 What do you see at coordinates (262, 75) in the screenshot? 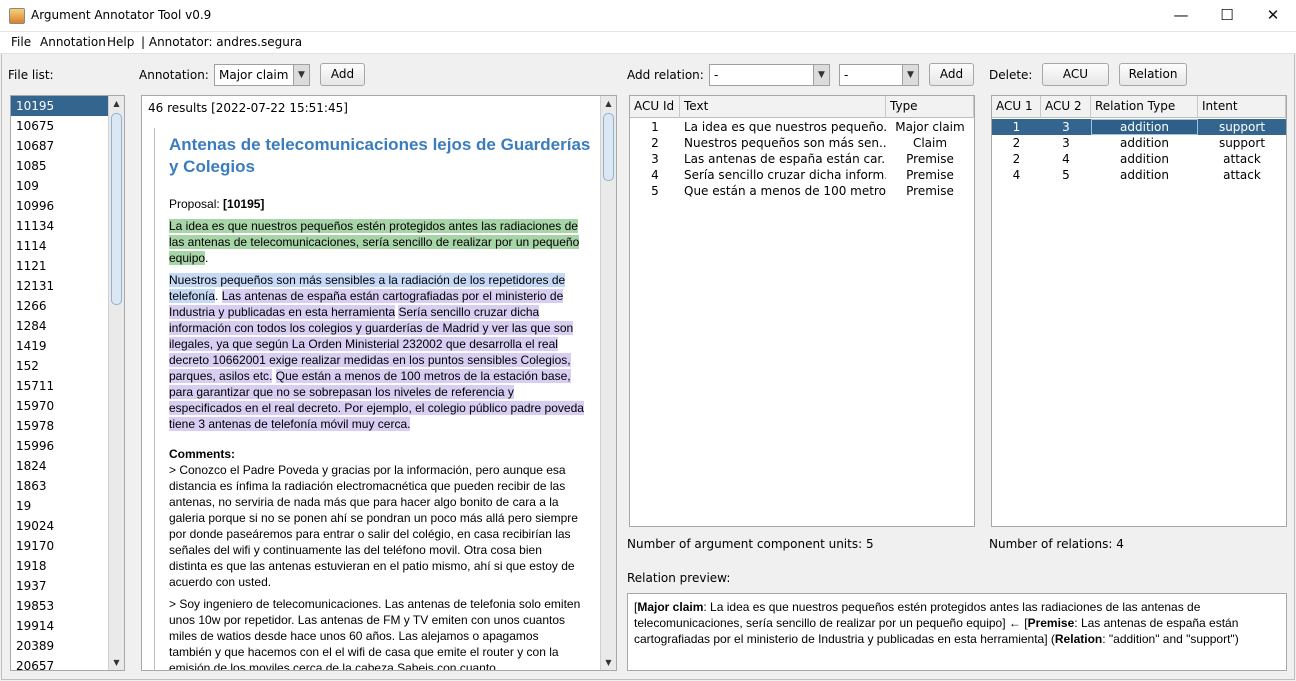
I see `annotation-type-select: Major claim ▼` at bounding box center [262, 75].